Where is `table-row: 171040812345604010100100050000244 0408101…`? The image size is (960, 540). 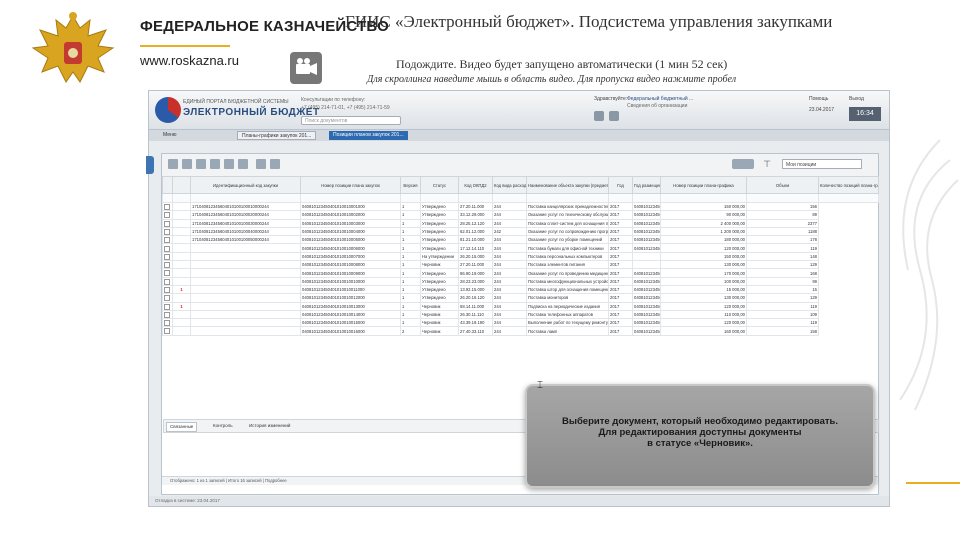 table-row: 171040812345604010100100050000244 0408101… is located at coordinates (520, 240).